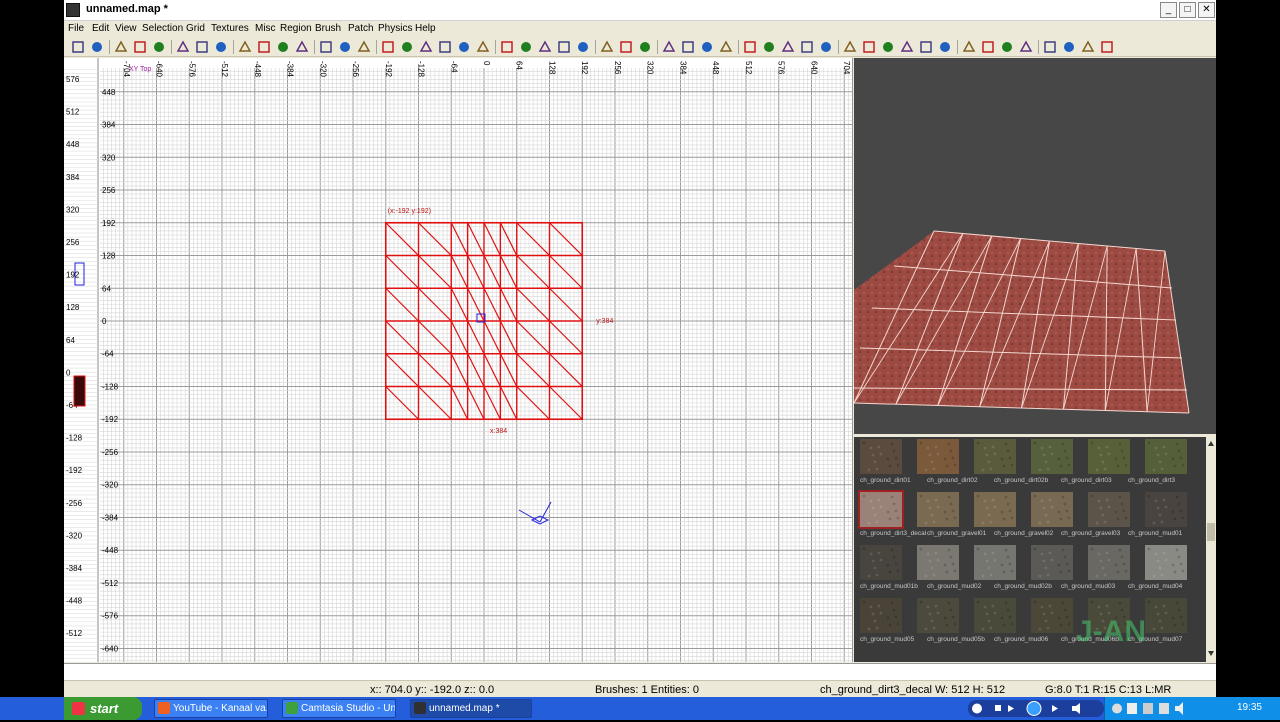  Describe the element at coordinates (869, 47) in the screenshot. I see `filter-icon` at that location.